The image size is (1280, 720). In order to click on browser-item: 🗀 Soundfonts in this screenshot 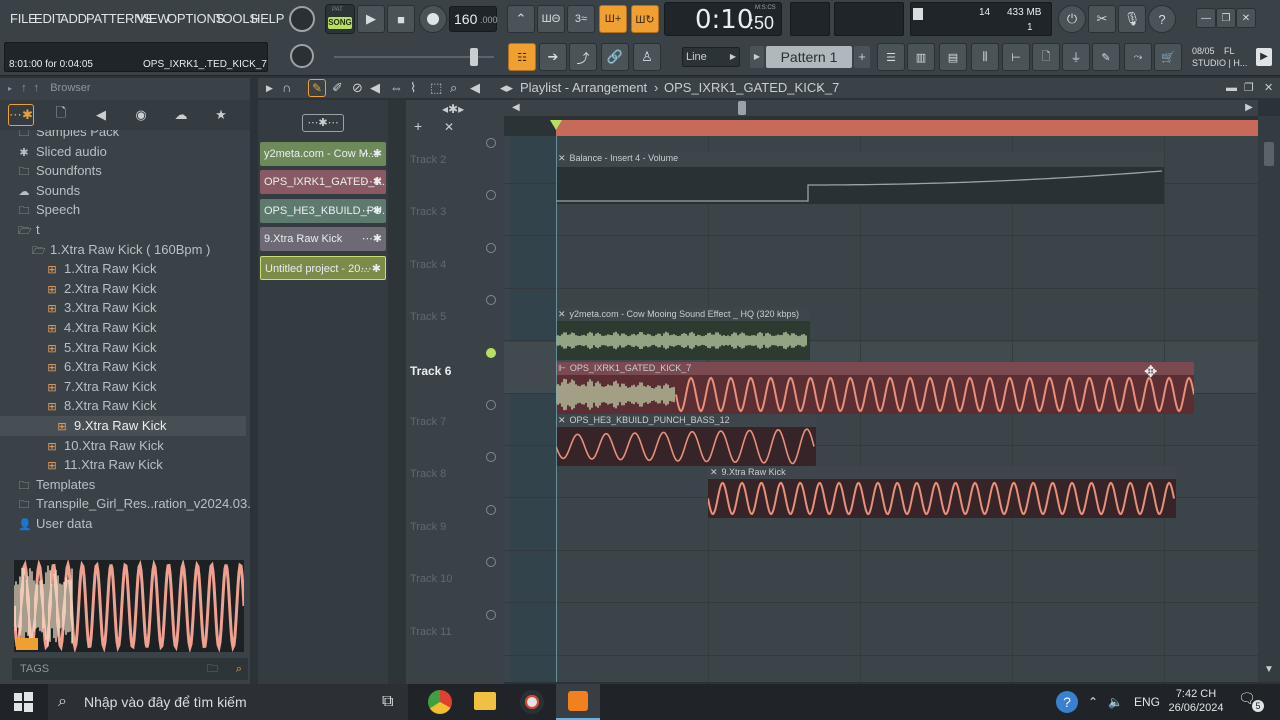, I will do `click(123, 171)`.